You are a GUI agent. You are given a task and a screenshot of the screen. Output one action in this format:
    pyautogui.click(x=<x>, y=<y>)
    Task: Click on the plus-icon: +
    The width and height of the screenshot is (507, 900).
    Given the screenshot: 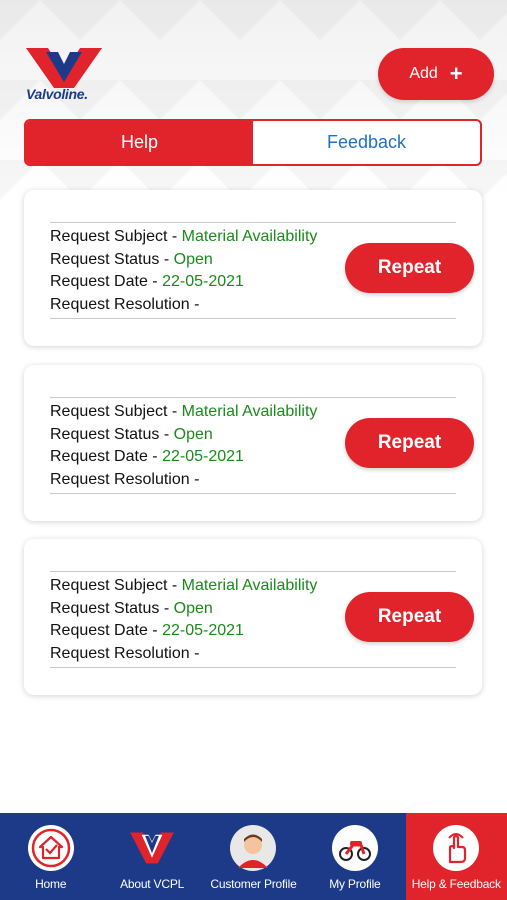 What is the action you would take?
    pyautogui.click(x=456, y=73)
    